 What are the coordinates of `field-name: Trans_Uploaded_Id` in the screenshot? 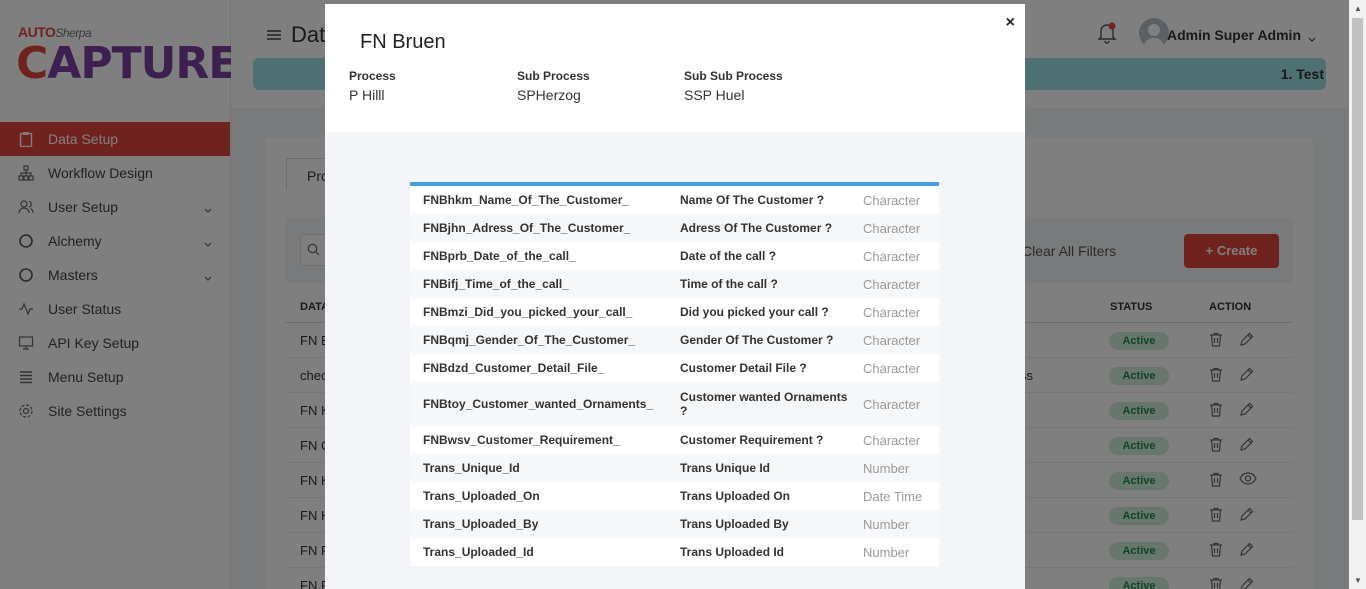 It's located at (478, 552).